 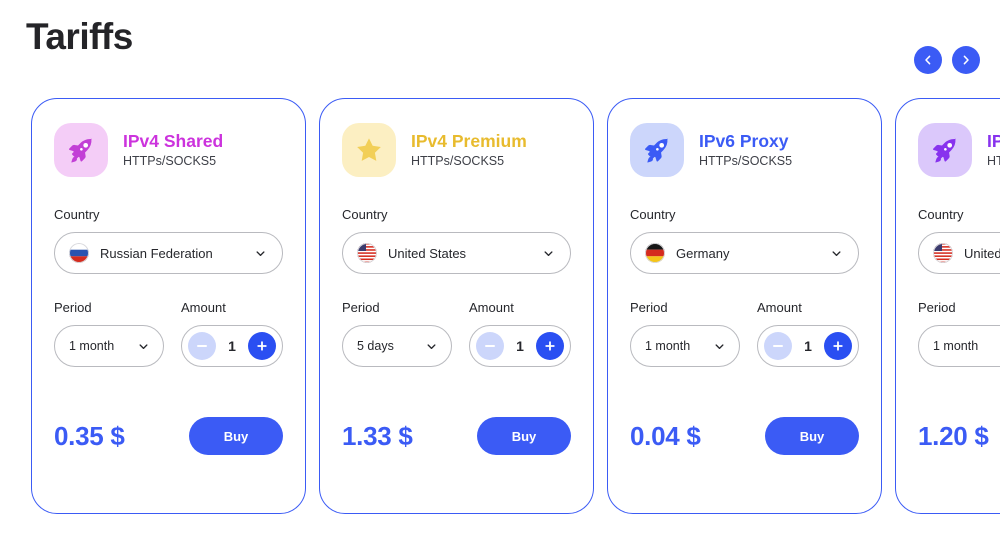 I want to click on chevron-left-icon, so click(x=928, y=60).